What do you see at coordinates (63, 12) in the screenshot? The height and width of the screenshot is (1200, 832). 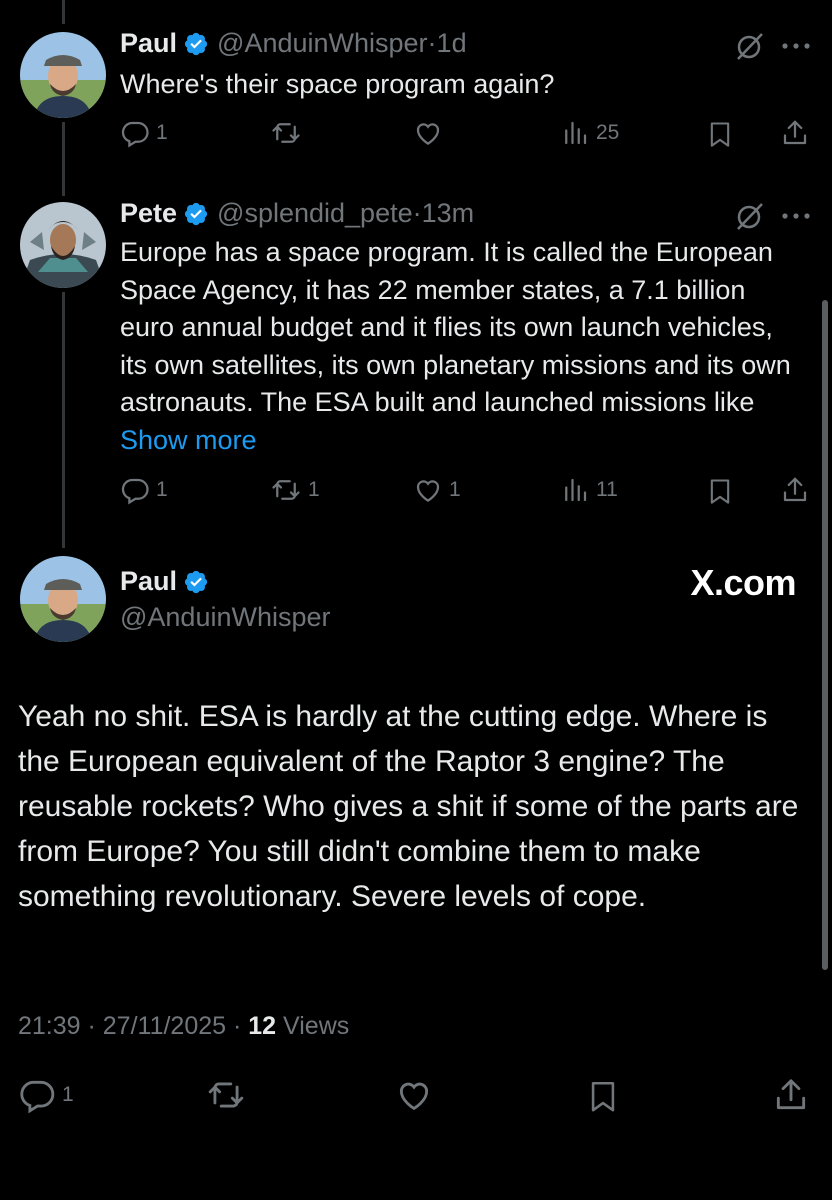 I see `thread-line-top` at bounding box center [63, 12].